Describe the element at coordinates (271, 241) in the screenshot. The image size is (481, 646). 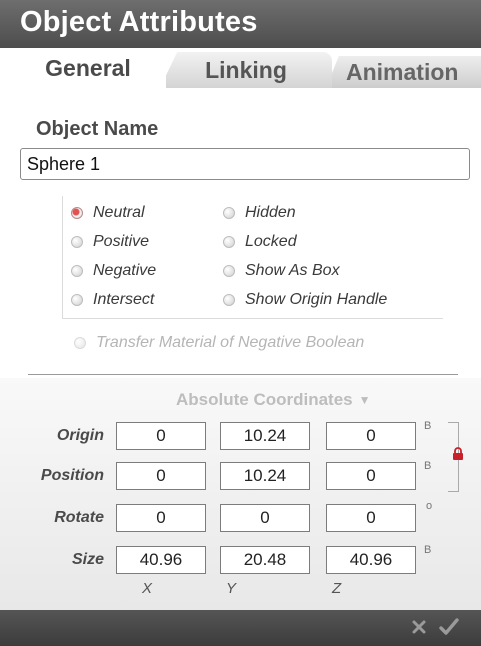
I see `option-label: Locked` at that location.